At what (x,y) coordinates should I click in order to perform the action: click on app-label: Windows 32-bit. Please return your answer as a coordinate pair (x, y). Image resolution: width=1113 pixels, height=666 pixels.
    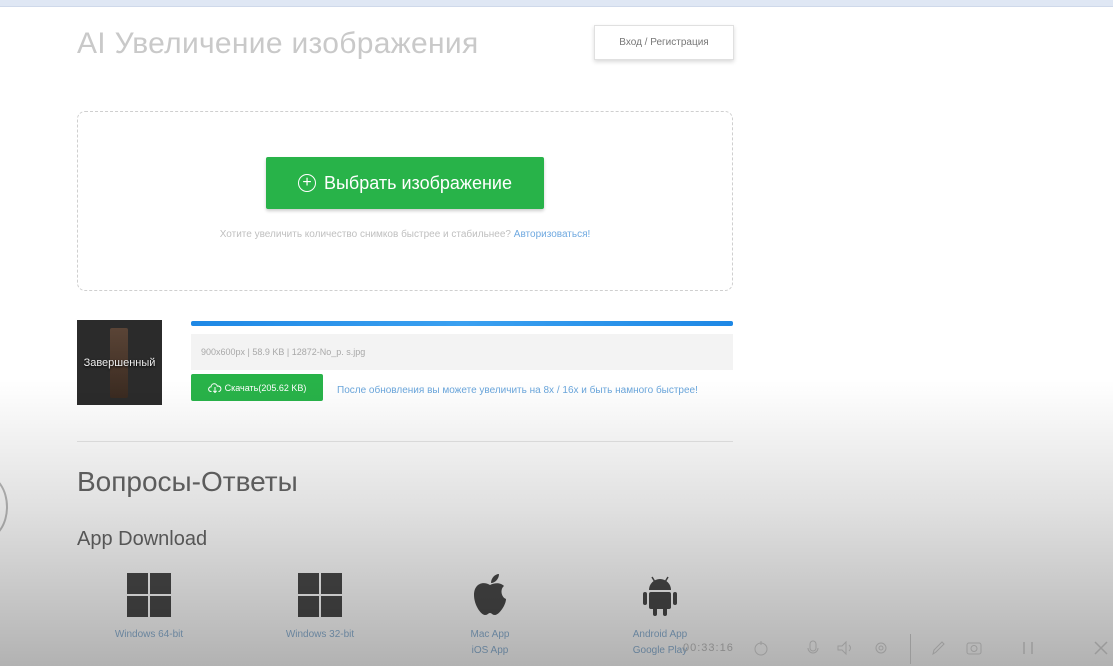
    Looking at the image, I should click on (320, 634).